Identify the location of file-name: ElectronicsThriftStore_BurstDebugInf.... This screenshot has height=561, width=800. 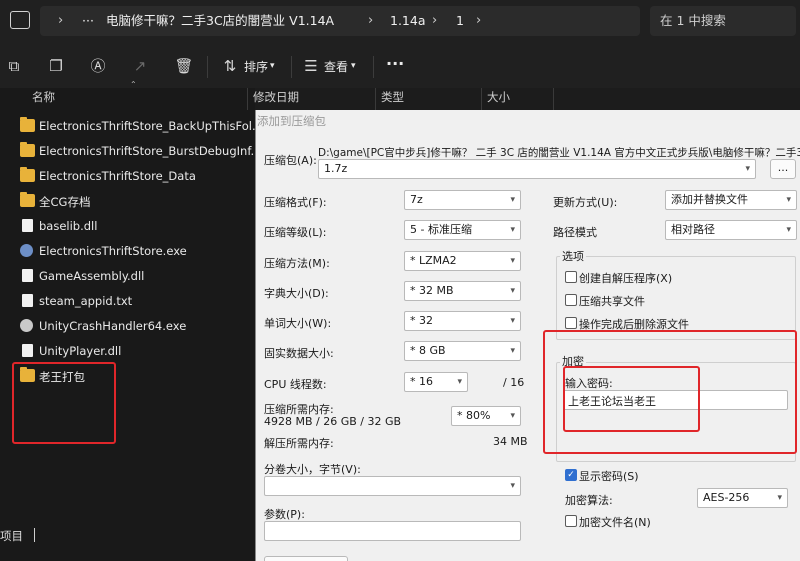
(150, 151).